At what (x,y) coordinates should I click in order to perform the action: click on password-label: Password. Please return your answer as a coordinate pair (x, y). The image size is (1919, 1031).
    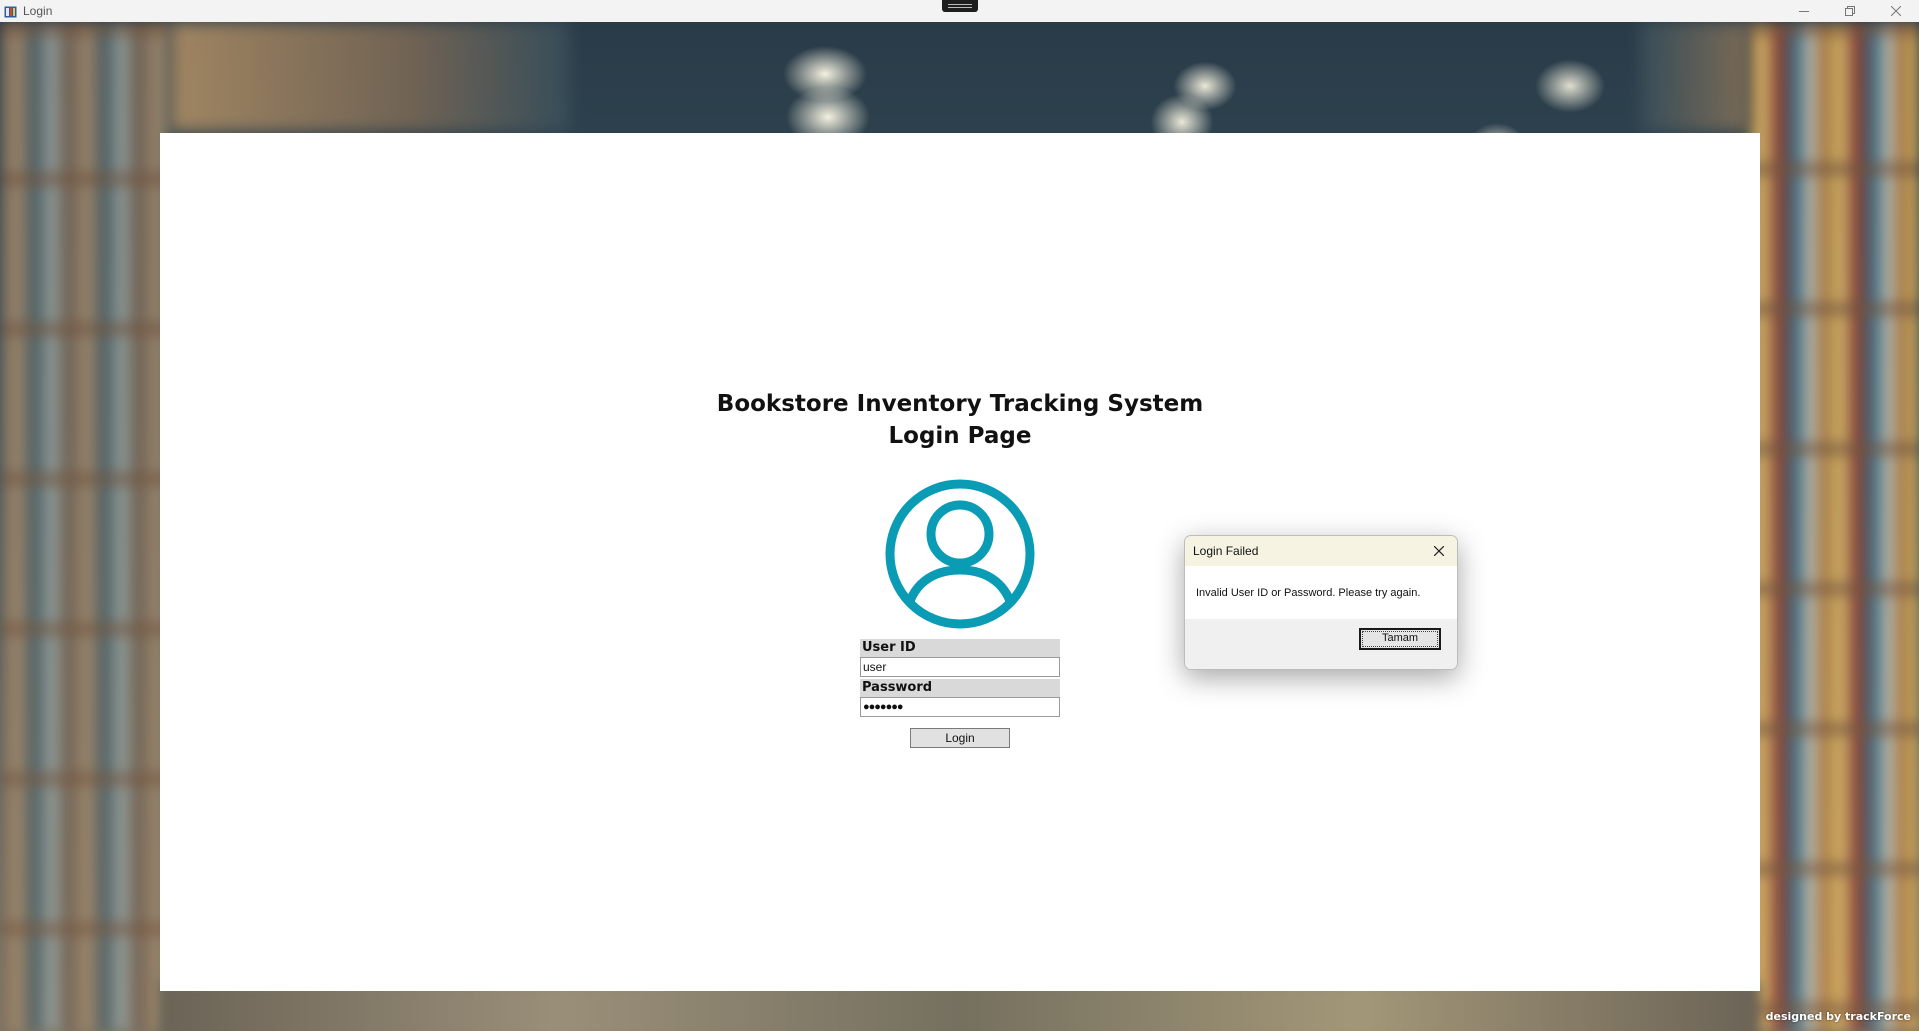
    Looking at the image, I should click on (960, 688).